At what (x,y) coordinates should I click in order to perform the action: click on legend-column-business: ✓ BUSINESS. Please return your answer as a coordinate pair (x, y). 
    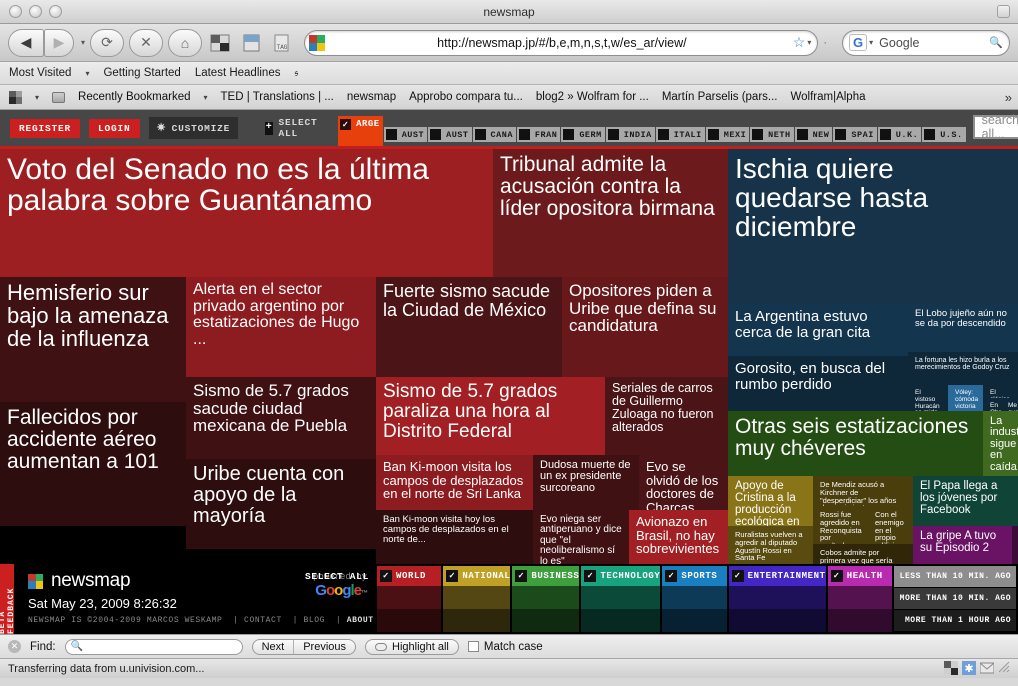
    Looking at the image, I should click on (546, 599).